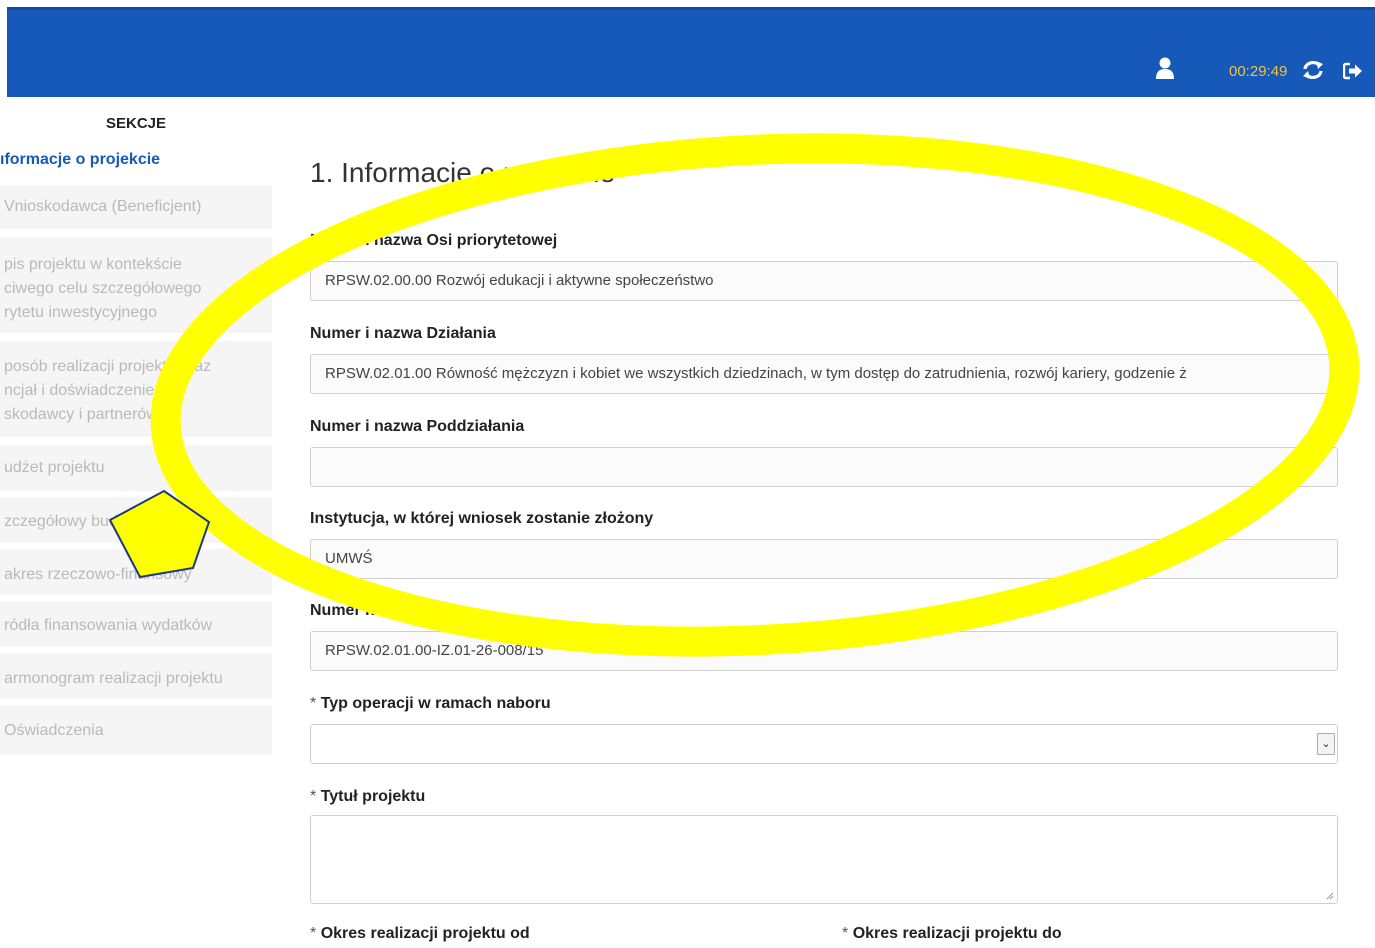 The image size is (1375, 948). I want to click on refresh-icon, so click(1313, 70).